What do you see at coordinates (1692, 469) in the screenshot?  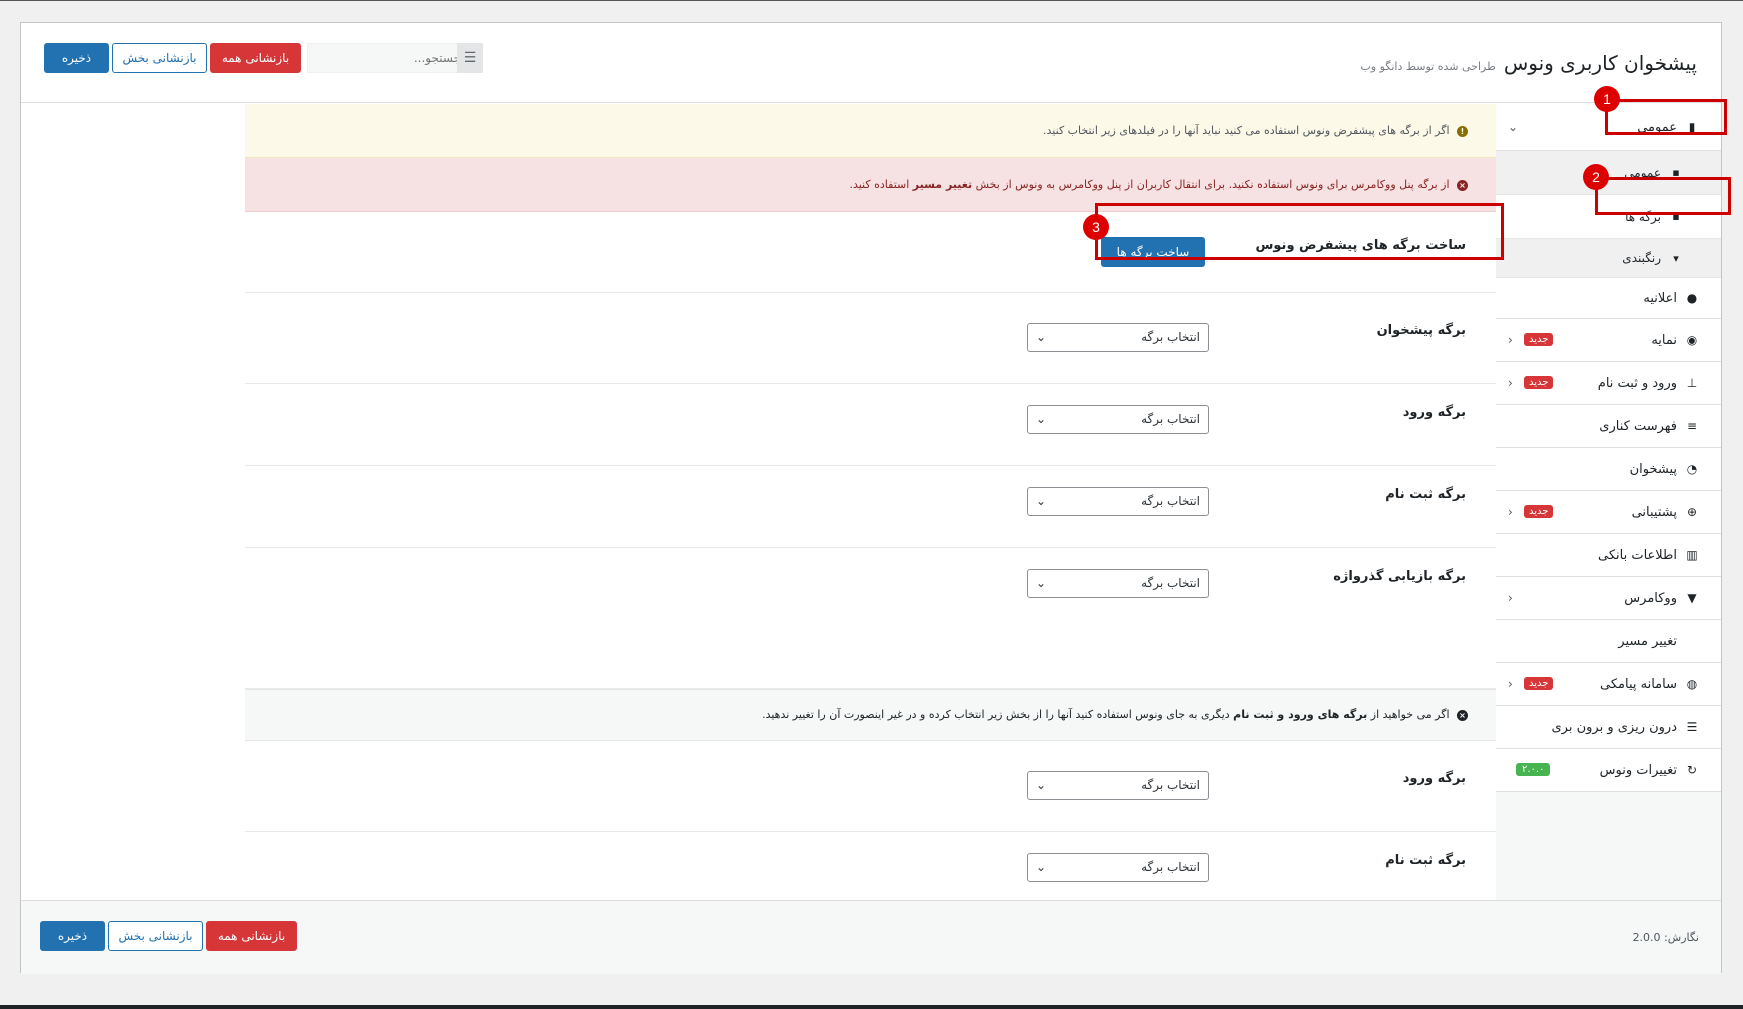 I see `dashboard-icon: ◔` at bounding box center [1692, 469].